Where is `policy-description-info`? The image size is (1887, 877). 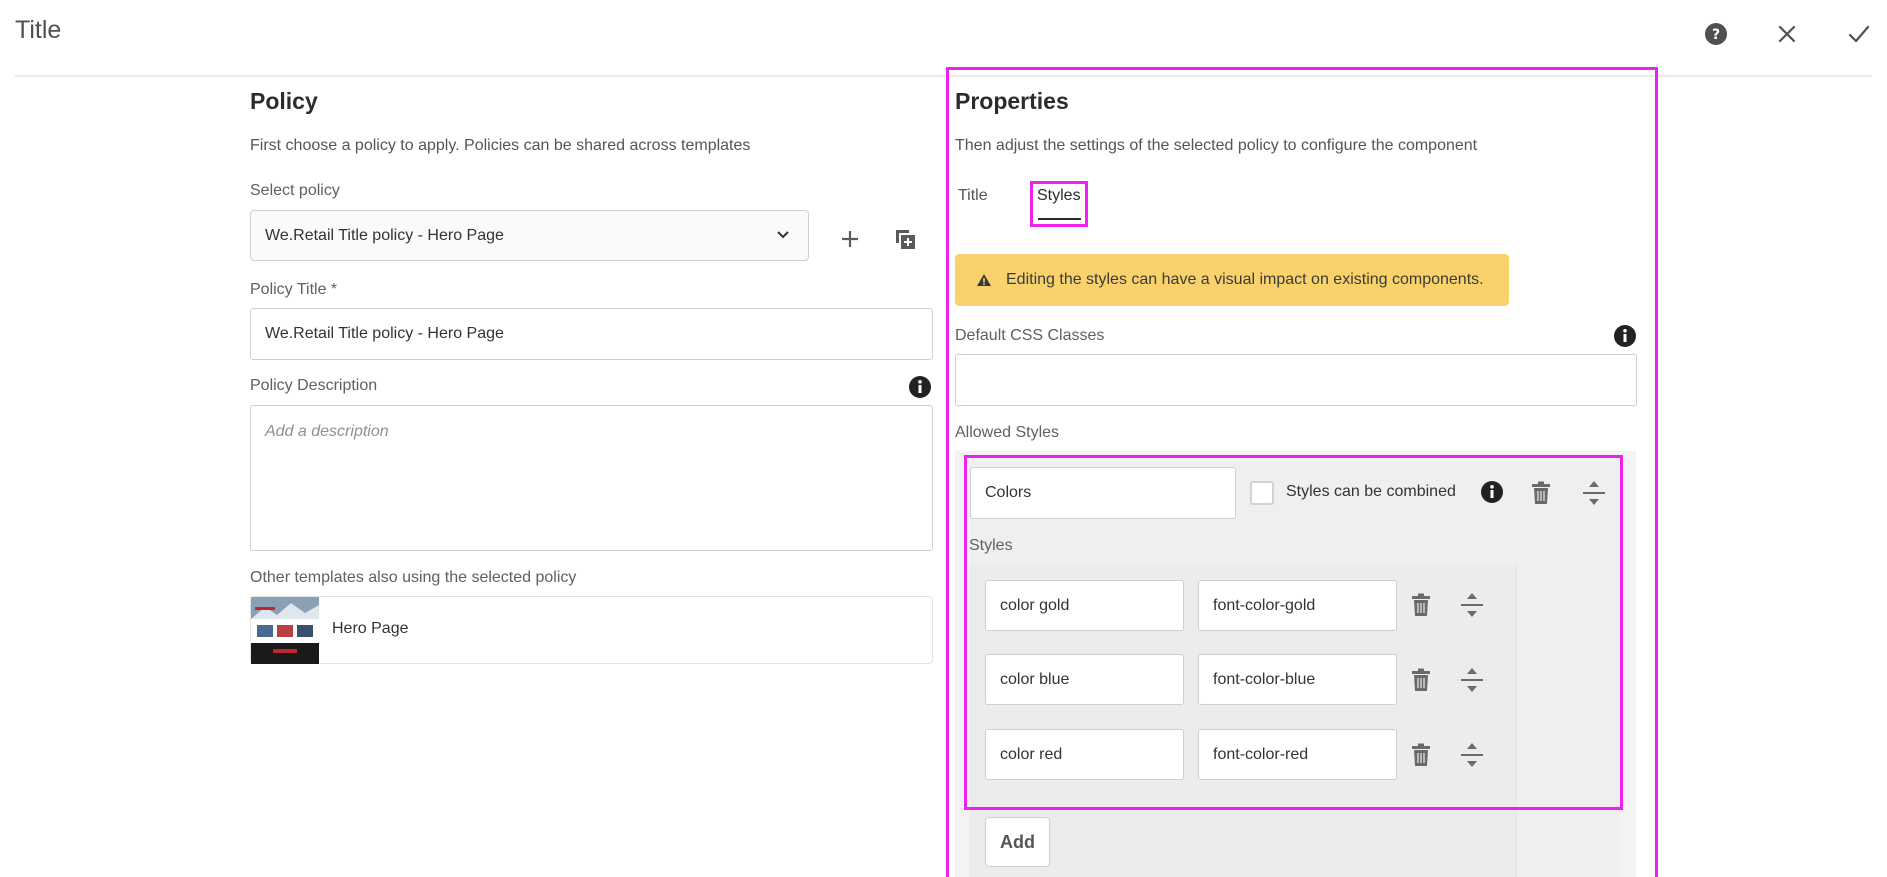 policy-description-info is located at coordinates (920, 387).